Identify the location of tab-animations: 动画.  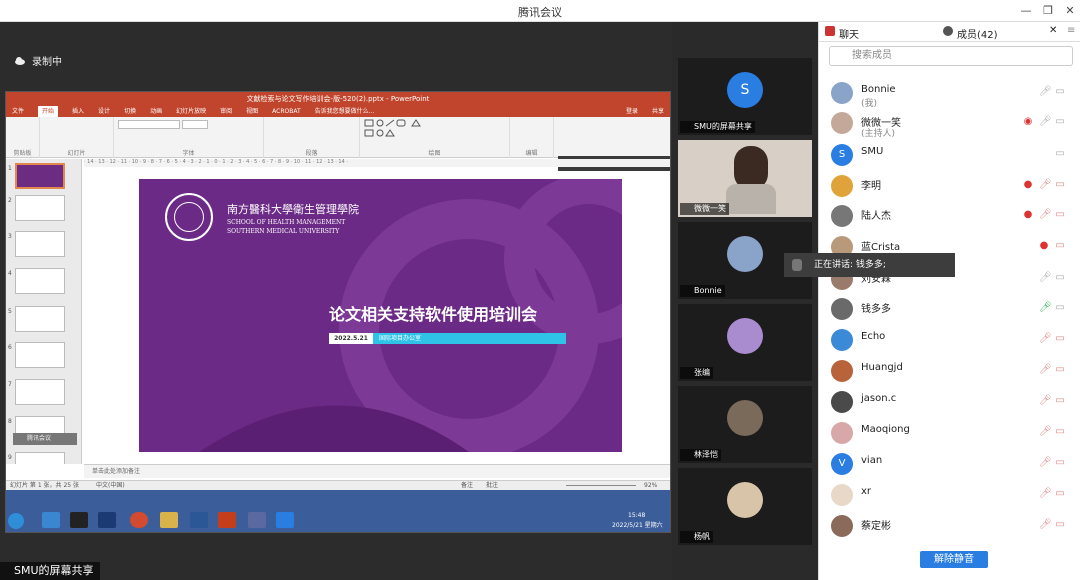
(156, 111).